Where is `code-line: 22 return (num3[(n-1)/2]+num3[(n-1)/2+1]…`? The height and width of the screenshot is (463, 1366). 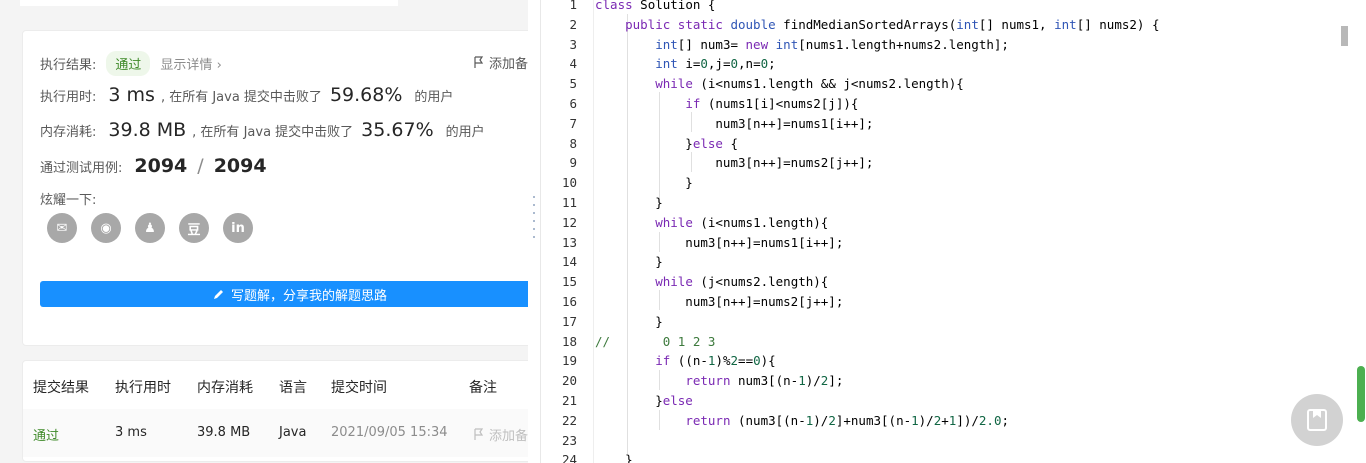
code-line: 22 return (num3[(n-1)/2]+num3[(n-1)/2+1]… is located at coordinates (941, 421).